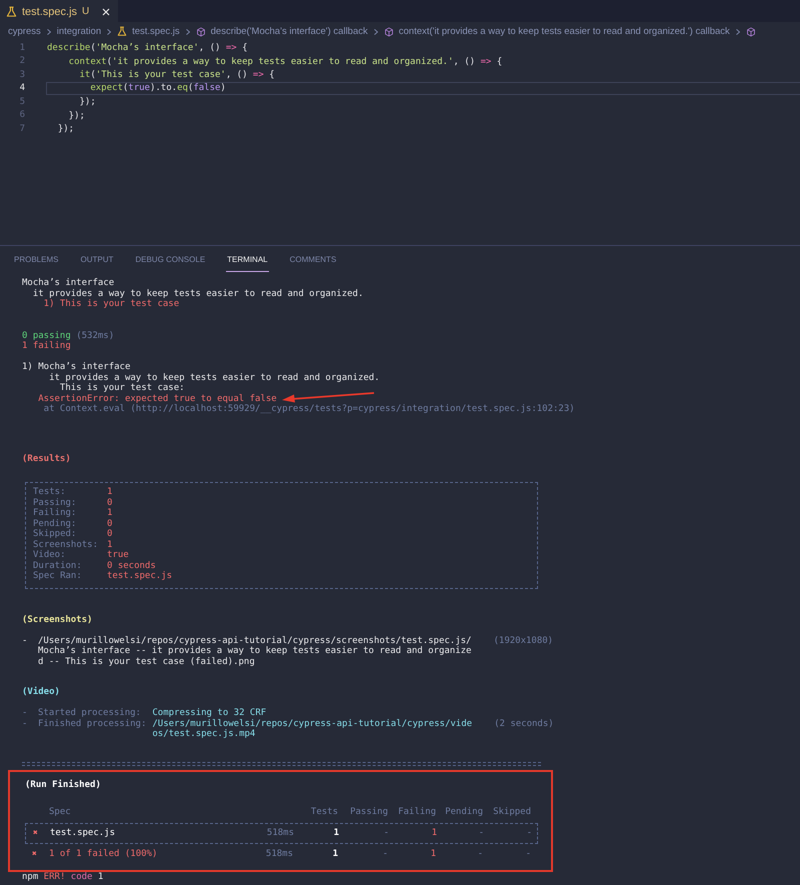  Describe the element at coordinates (416, 813) in the screenshot. I see `column-header: Failing` at that location.